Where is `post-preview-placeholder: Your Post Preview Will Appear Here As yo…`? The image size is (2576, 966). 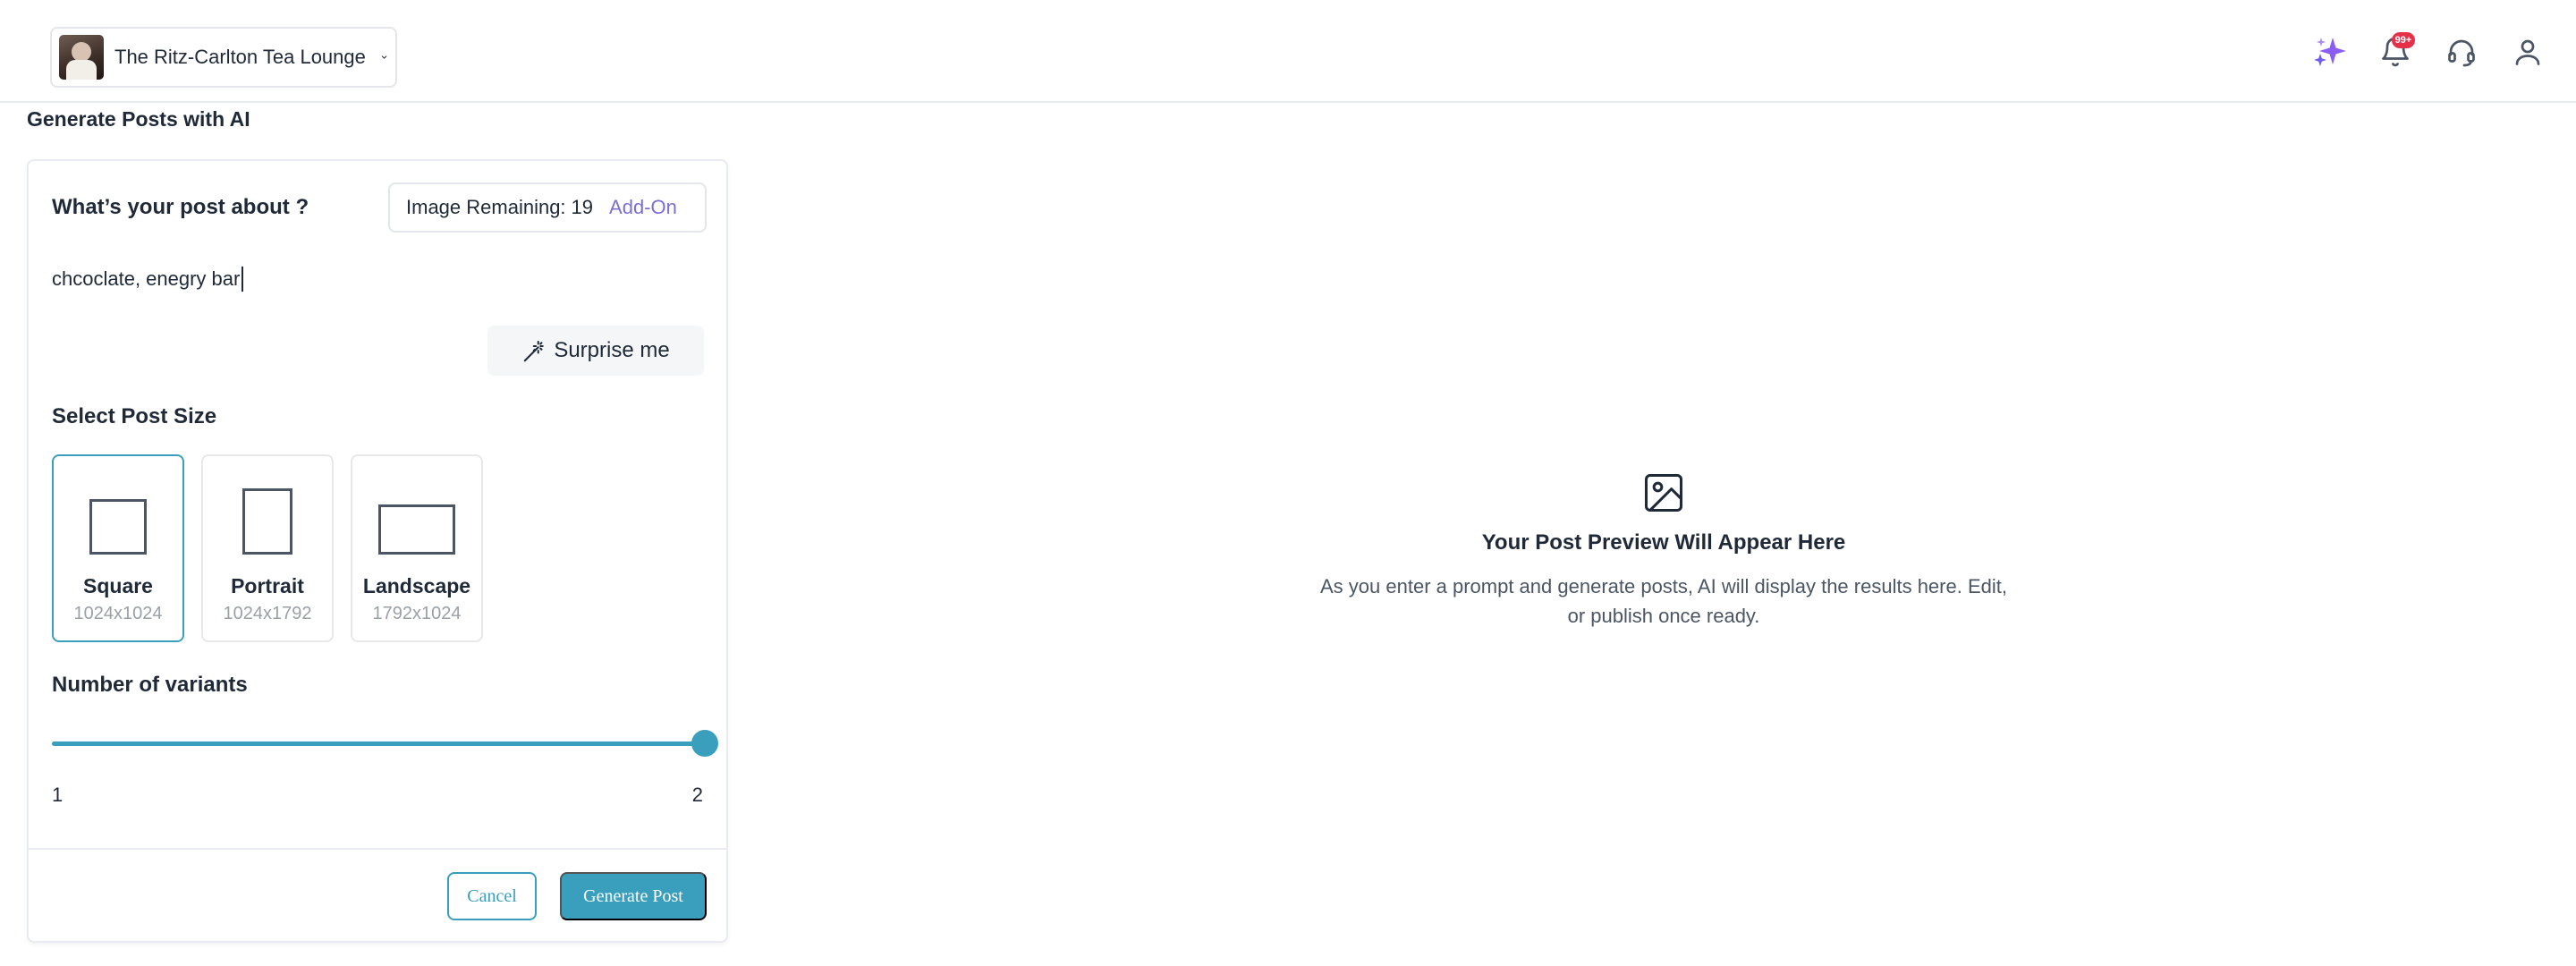
post-preview-placeholder: Your Post Preview Will Appear Here As yo… is located at coordinates (1663, 550).